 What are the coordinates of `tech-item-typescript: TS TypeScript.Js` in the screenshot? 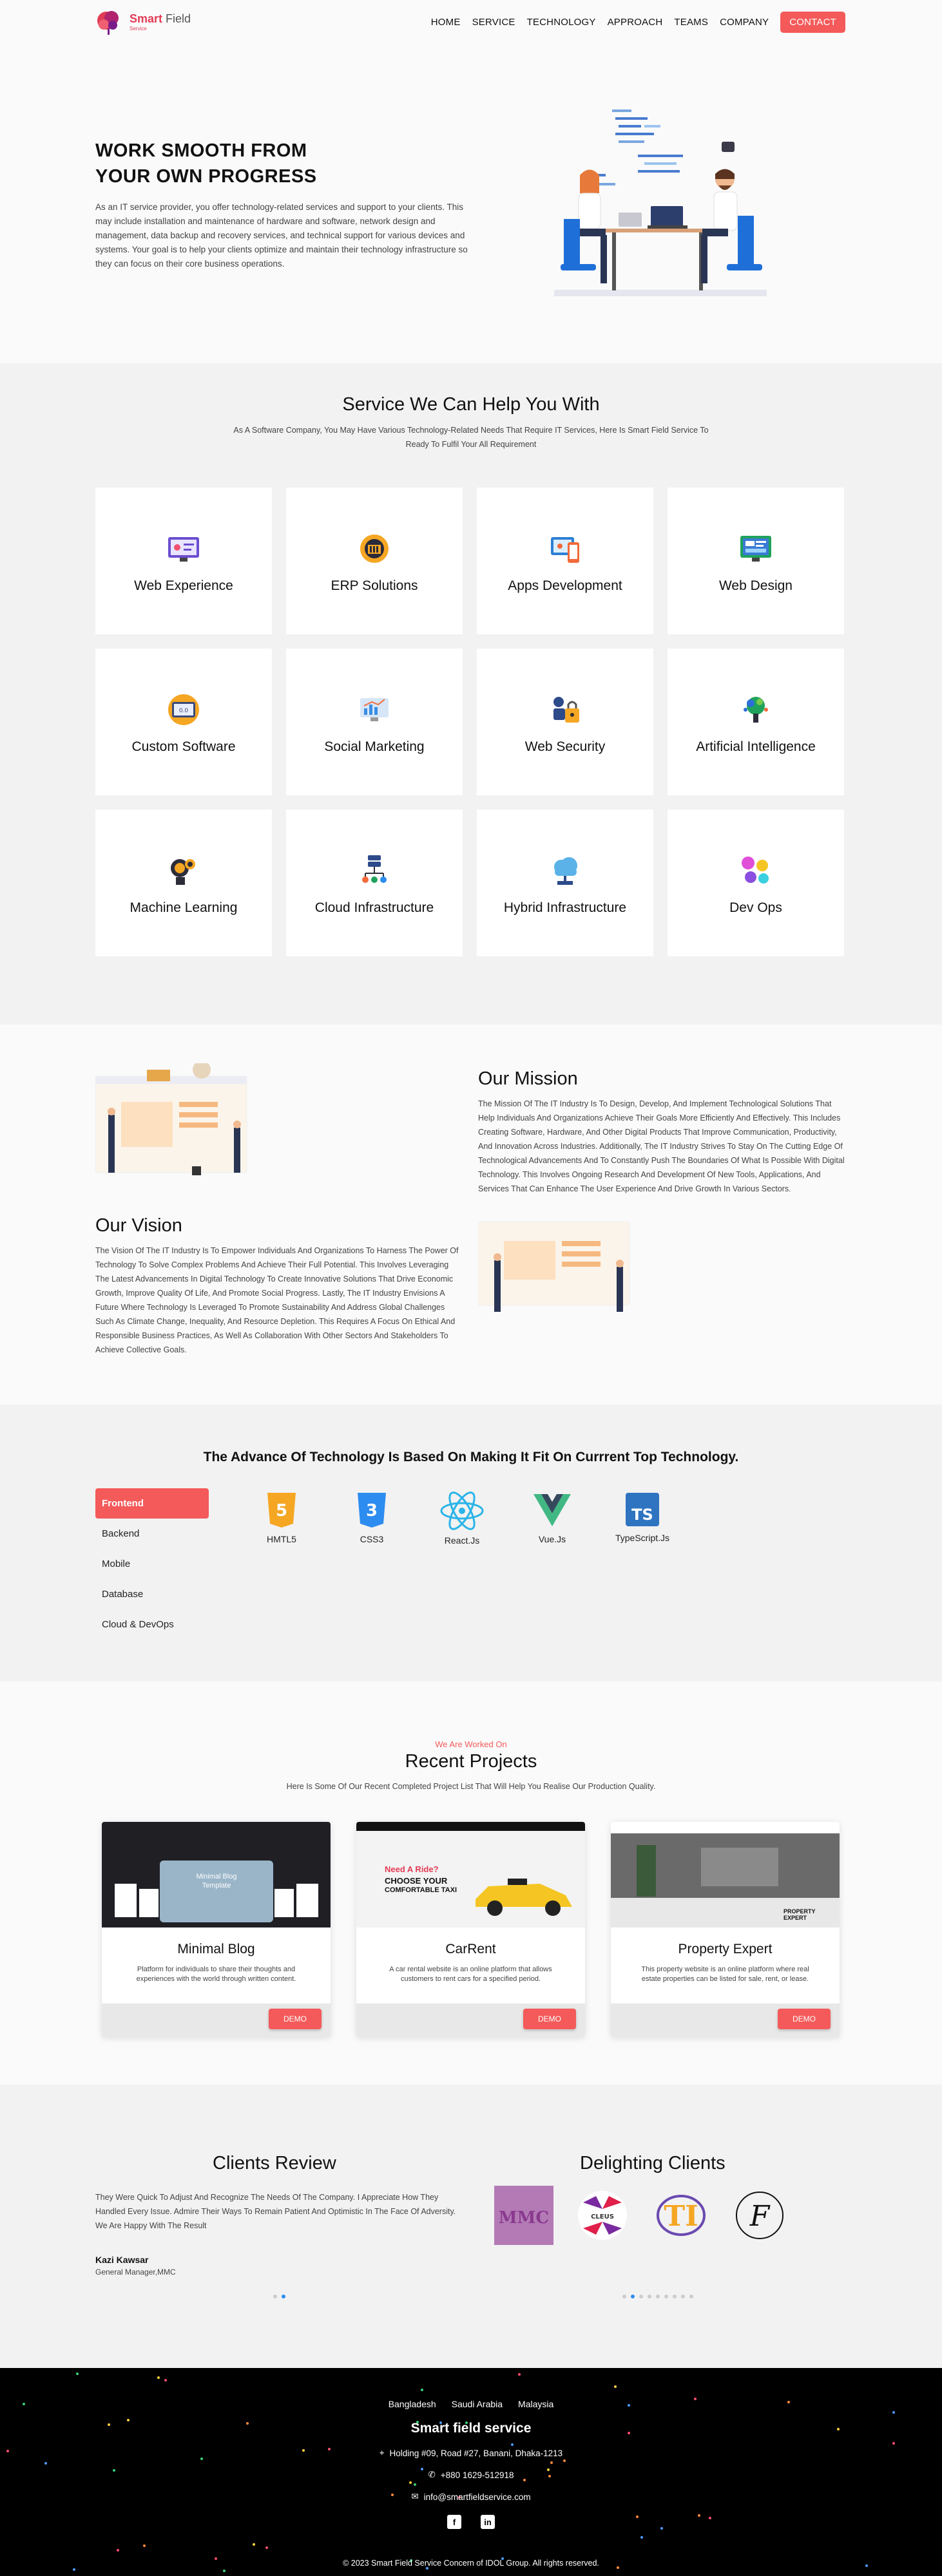 It's located at (642, 1519).